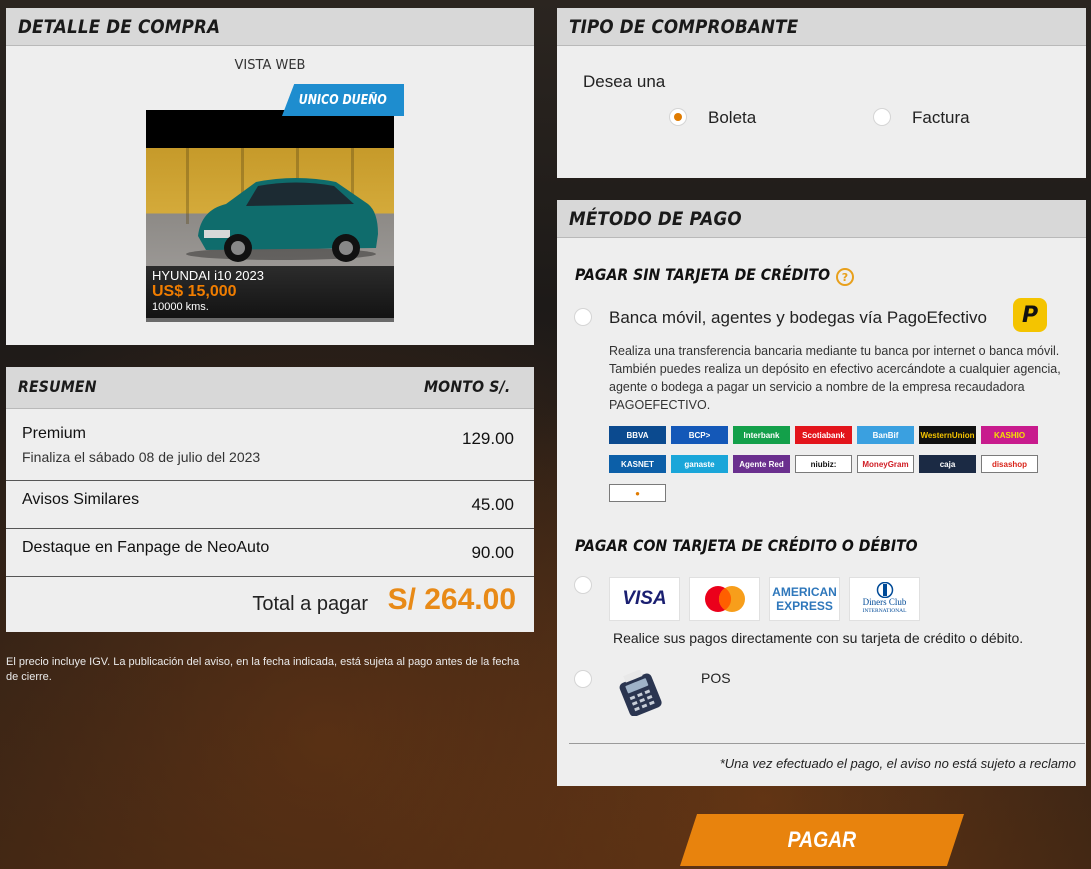 This screenshot has width=1091, height=869. Describe the element at coordinates (492, 552) in the screenshot. I see `resumen-item-amount: 90.00` at that location.